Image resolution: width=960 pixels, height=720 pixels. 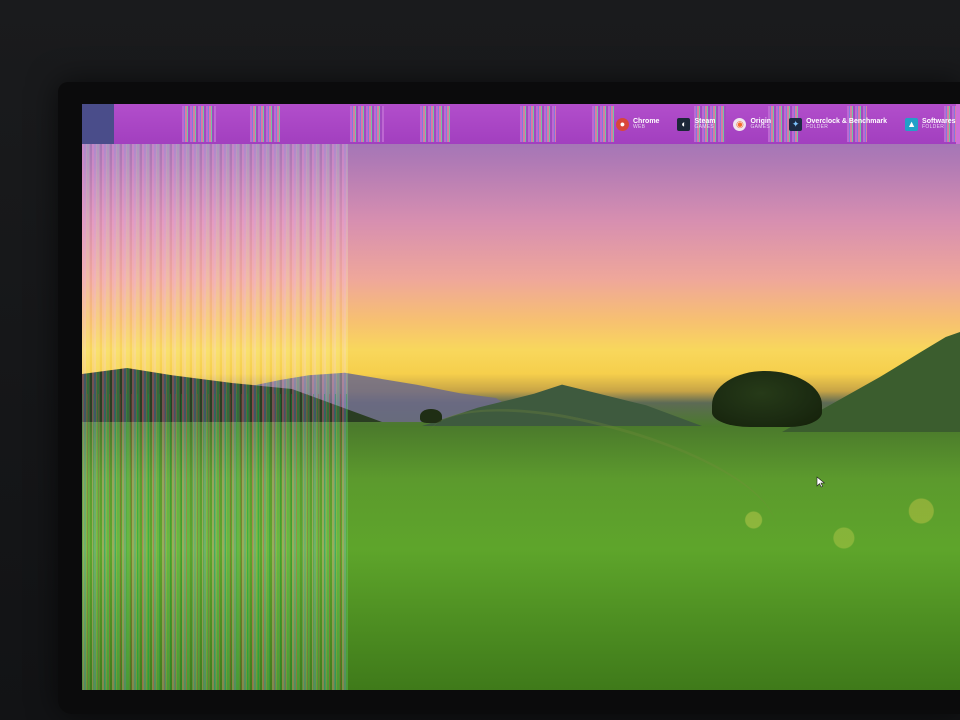 I want to click on tile-chrome: ● Chrome WEB, so click(x=637, y=124).